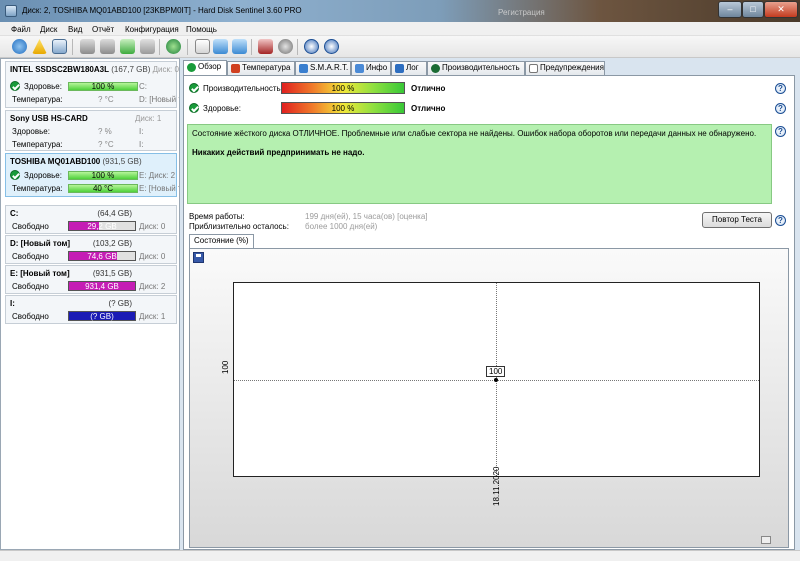  I want to click on monitor-icon, so click(265, 46).